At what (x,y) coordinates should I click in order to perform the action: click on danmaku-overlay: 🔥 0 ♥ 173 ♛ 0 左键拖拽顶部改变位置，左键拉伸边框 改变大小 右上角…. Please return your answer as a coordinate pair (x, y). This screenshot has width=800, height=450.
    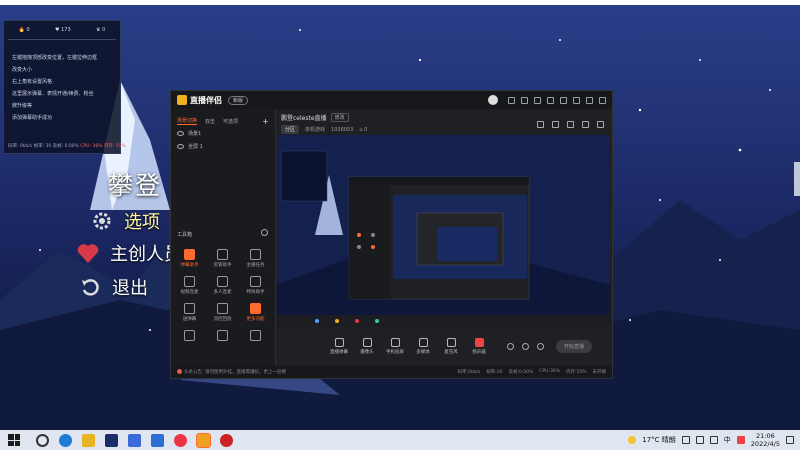
    Looking at the image, I should click on (64, 87).